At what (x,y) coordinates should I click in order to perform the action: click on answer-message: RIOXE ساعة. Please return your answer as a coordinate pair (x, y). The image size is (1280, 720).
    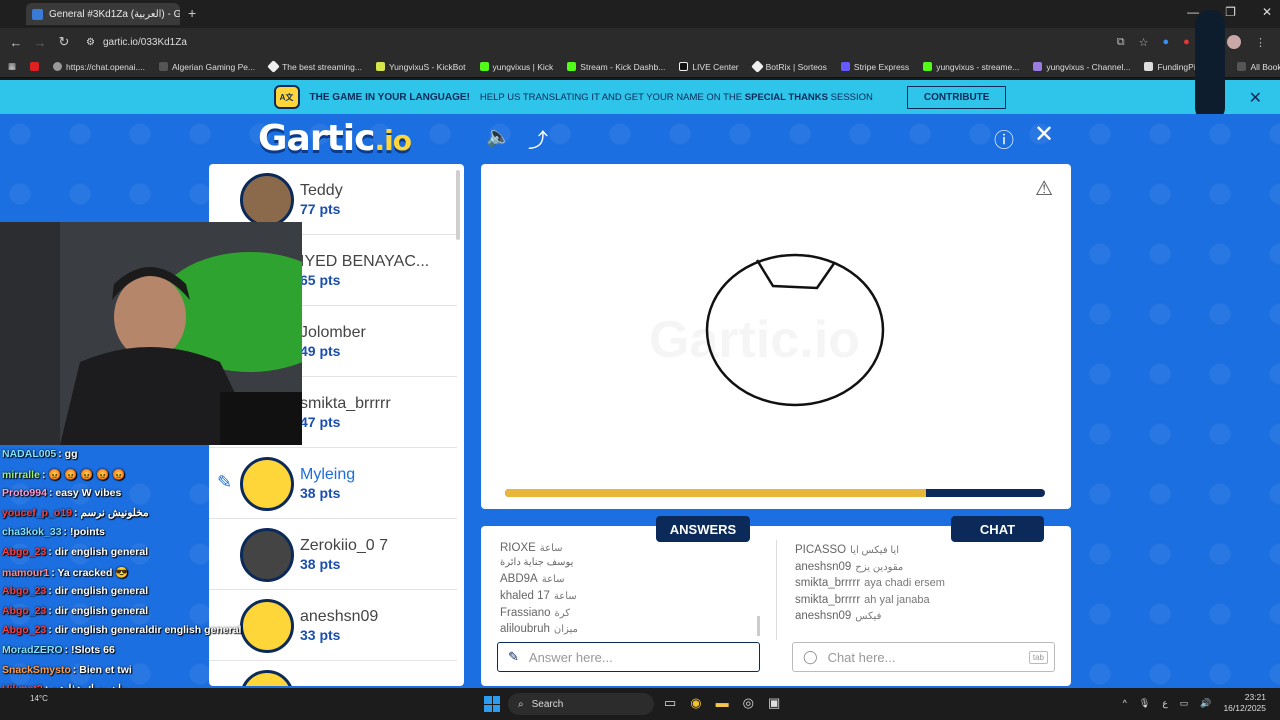
    Looking at the image, I should click on (531, 548).